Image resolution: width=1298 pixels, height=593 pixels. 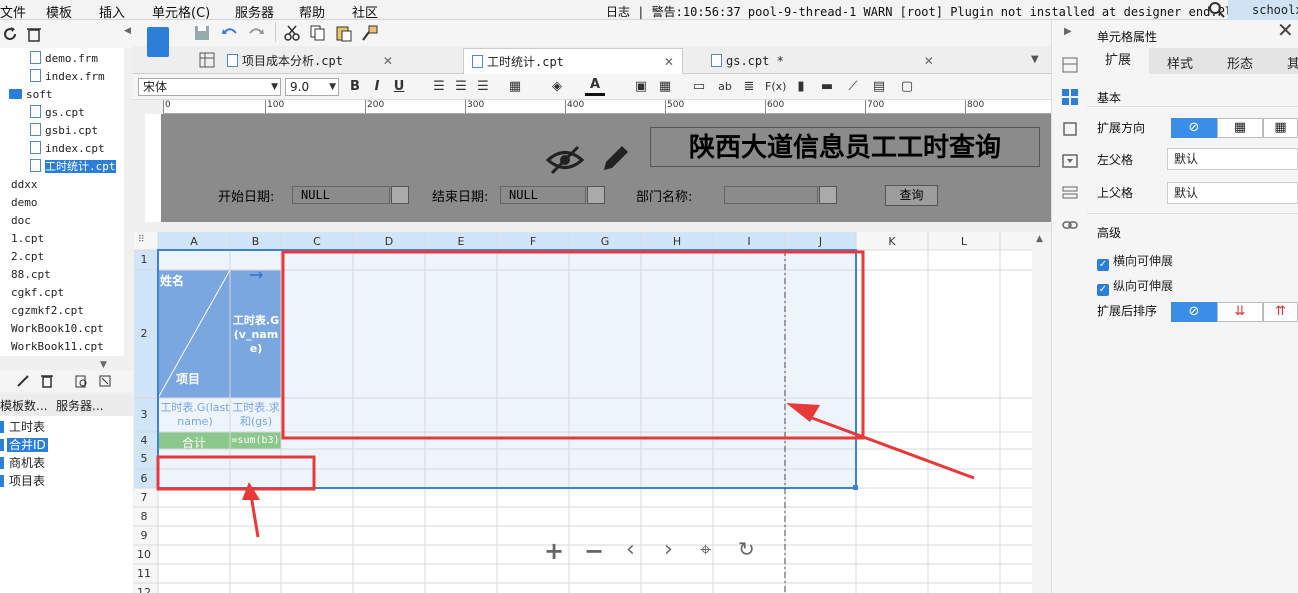 I want to click on fit-icon: ⌖, so click(x=705, y=549).